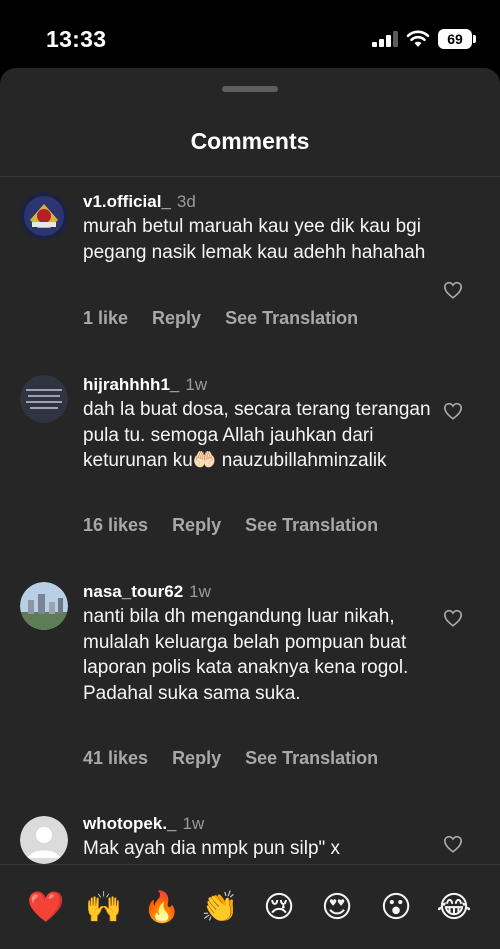  Describe the element at coordinates (454, 908) in the screenshot. I see `laughing-emoji-button: 😂` at that location.